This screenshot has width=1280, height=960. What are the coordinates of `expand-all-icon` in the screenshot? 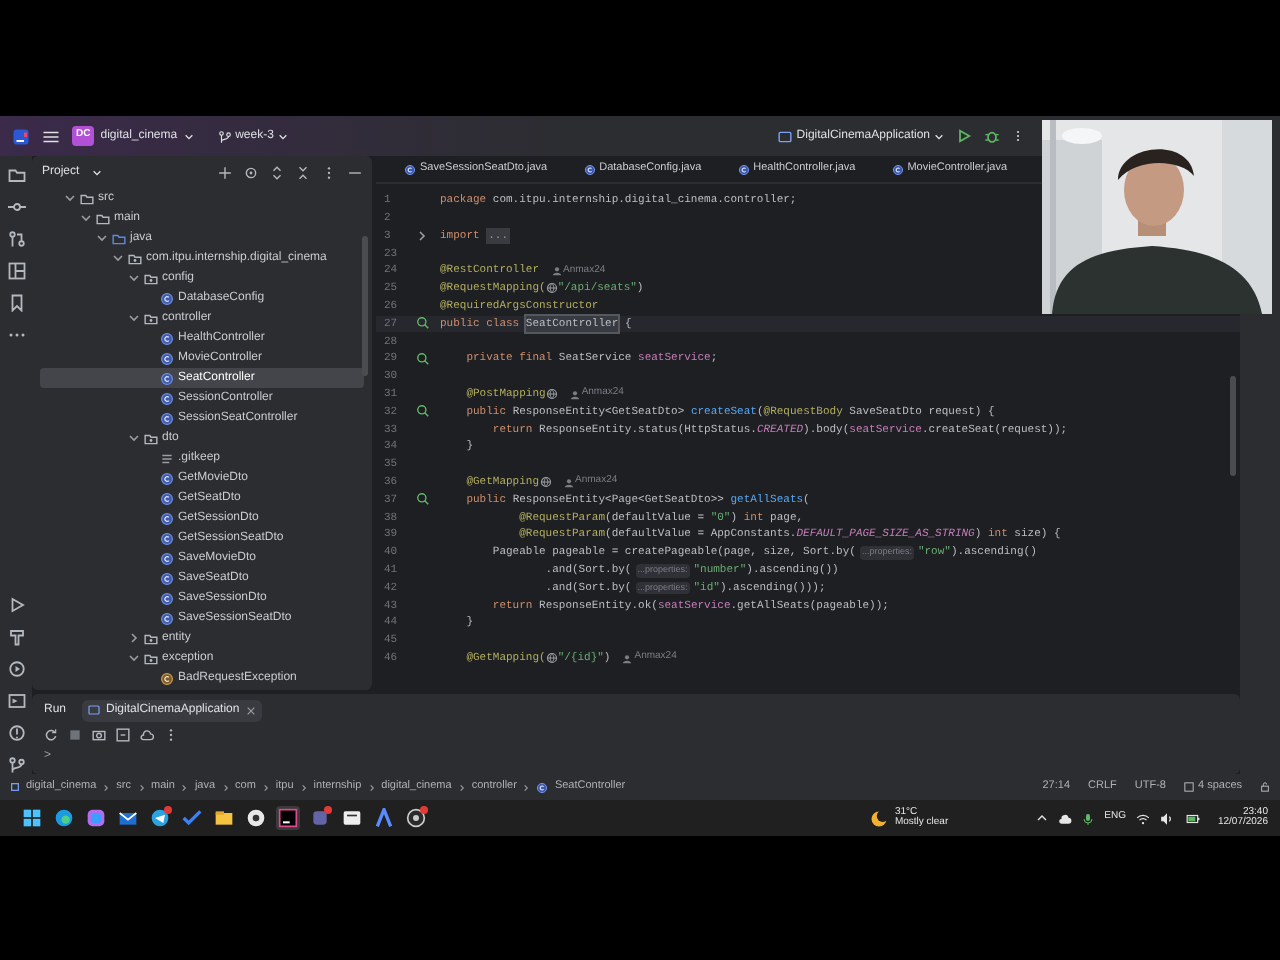 It's located at (277, 172).